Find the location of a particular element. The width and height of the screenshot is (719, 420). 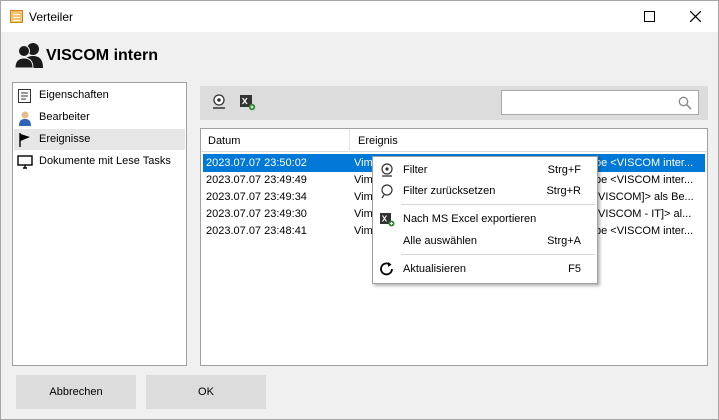

menu-item-select-all: Alle auswählen Strg+A is located at coordinates (485, 241).